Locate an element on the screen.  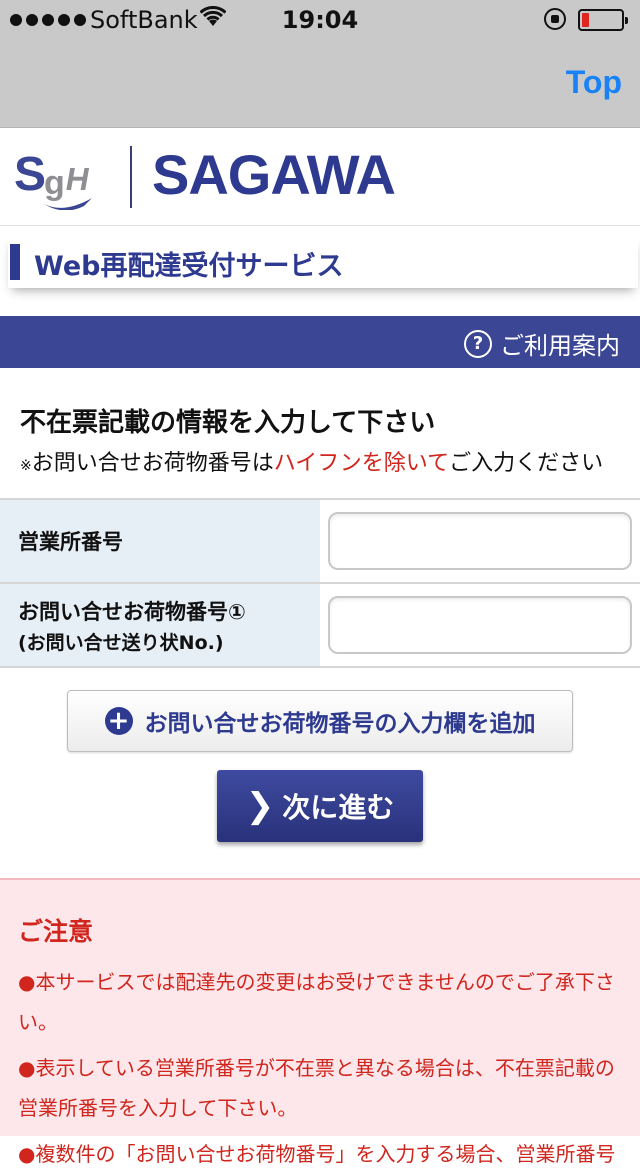
note-mark: ※ is located at coordinates (26, 466).